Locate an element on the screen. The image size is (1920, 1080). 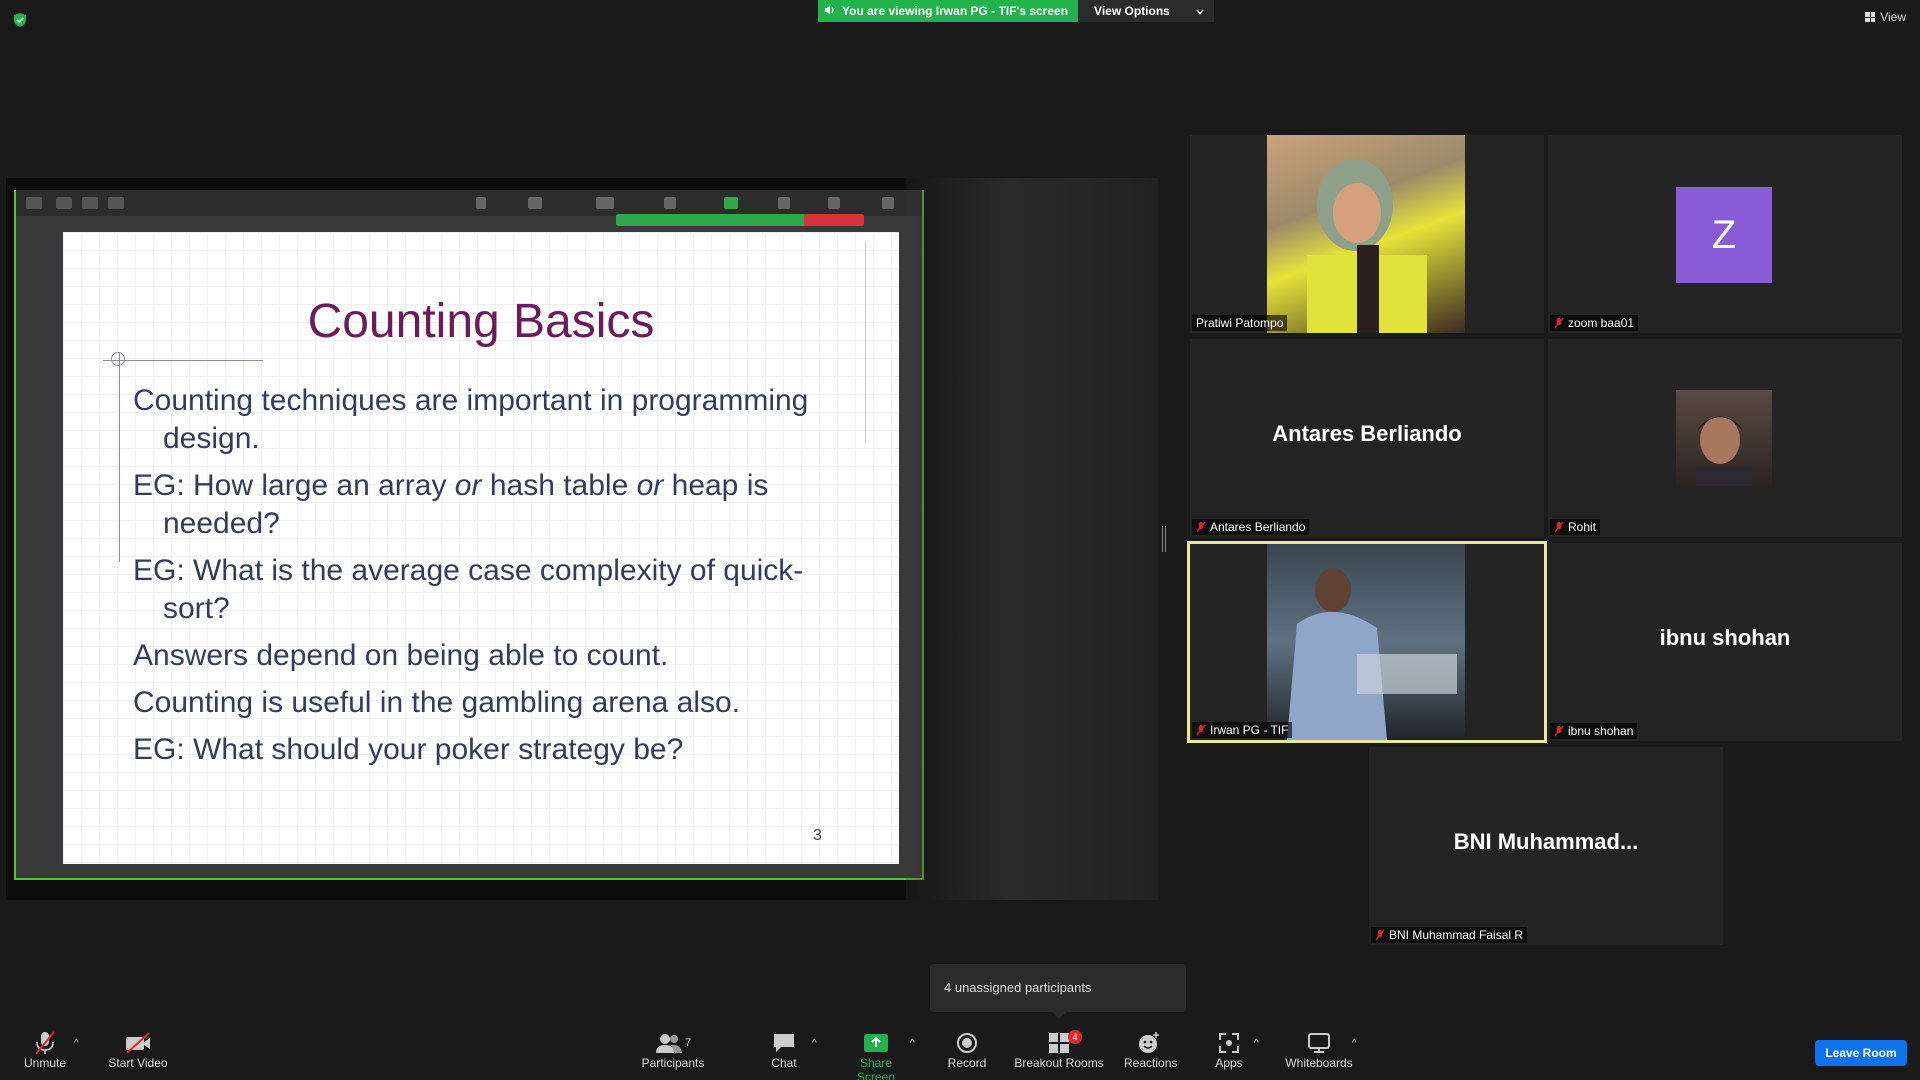
slide-bullet: EG: What should your poker strategy be? is located at coordinates (408, 749).